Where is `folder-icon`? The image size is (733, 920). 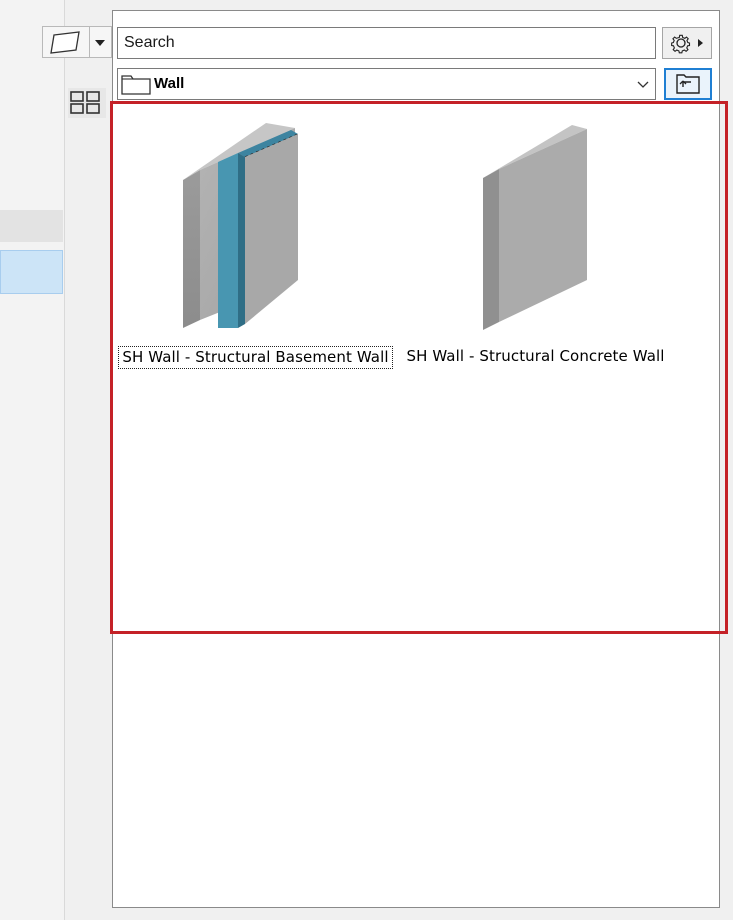 folder-icon is located at coordinates (136, 85).